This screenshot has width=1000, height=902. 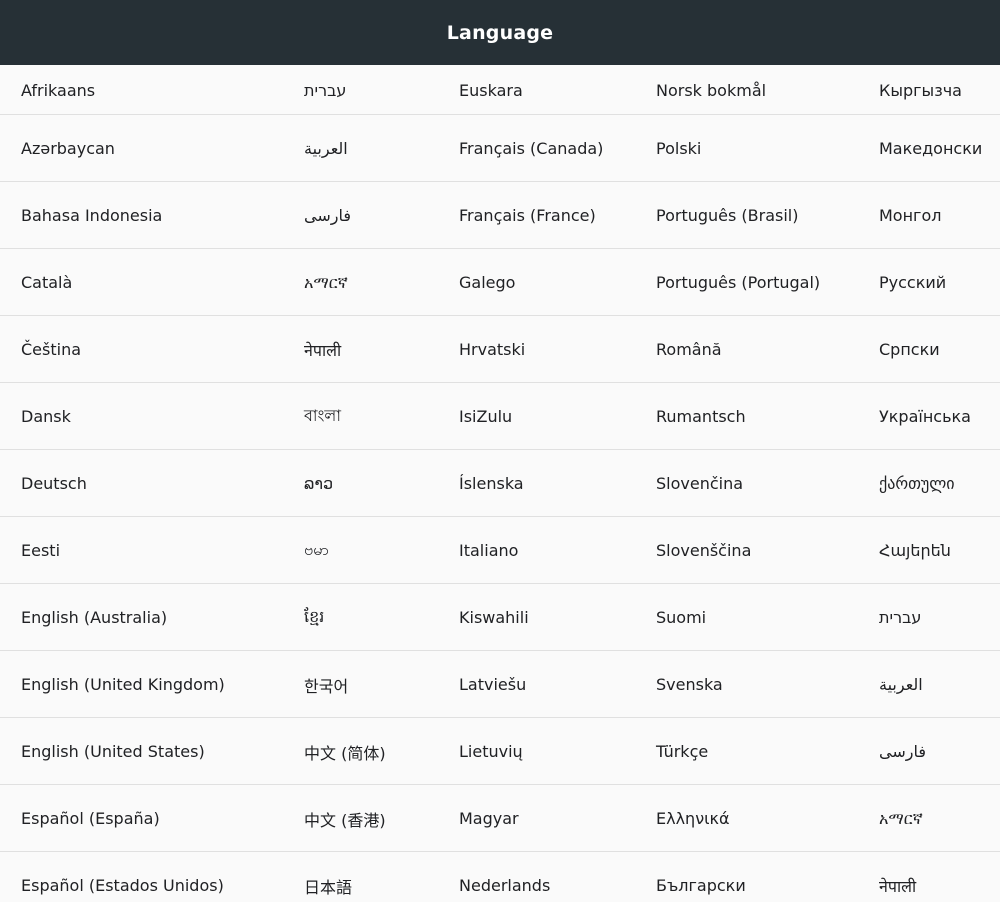 I want to click on language-option: Română, so click(x=743, y=349).